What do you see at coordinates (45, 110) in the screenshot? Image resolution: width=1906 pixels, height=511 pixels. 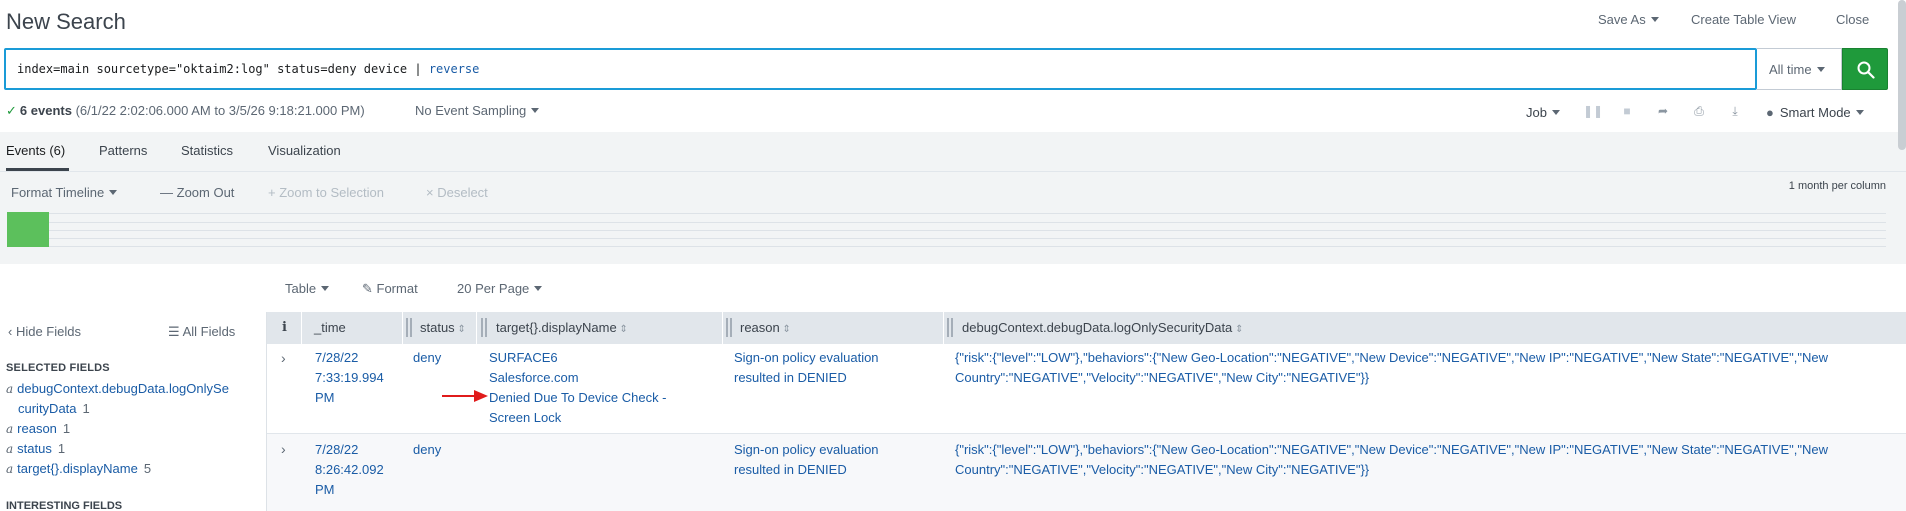 I see `event-count: 6 events` at bounding box center [45, 110].